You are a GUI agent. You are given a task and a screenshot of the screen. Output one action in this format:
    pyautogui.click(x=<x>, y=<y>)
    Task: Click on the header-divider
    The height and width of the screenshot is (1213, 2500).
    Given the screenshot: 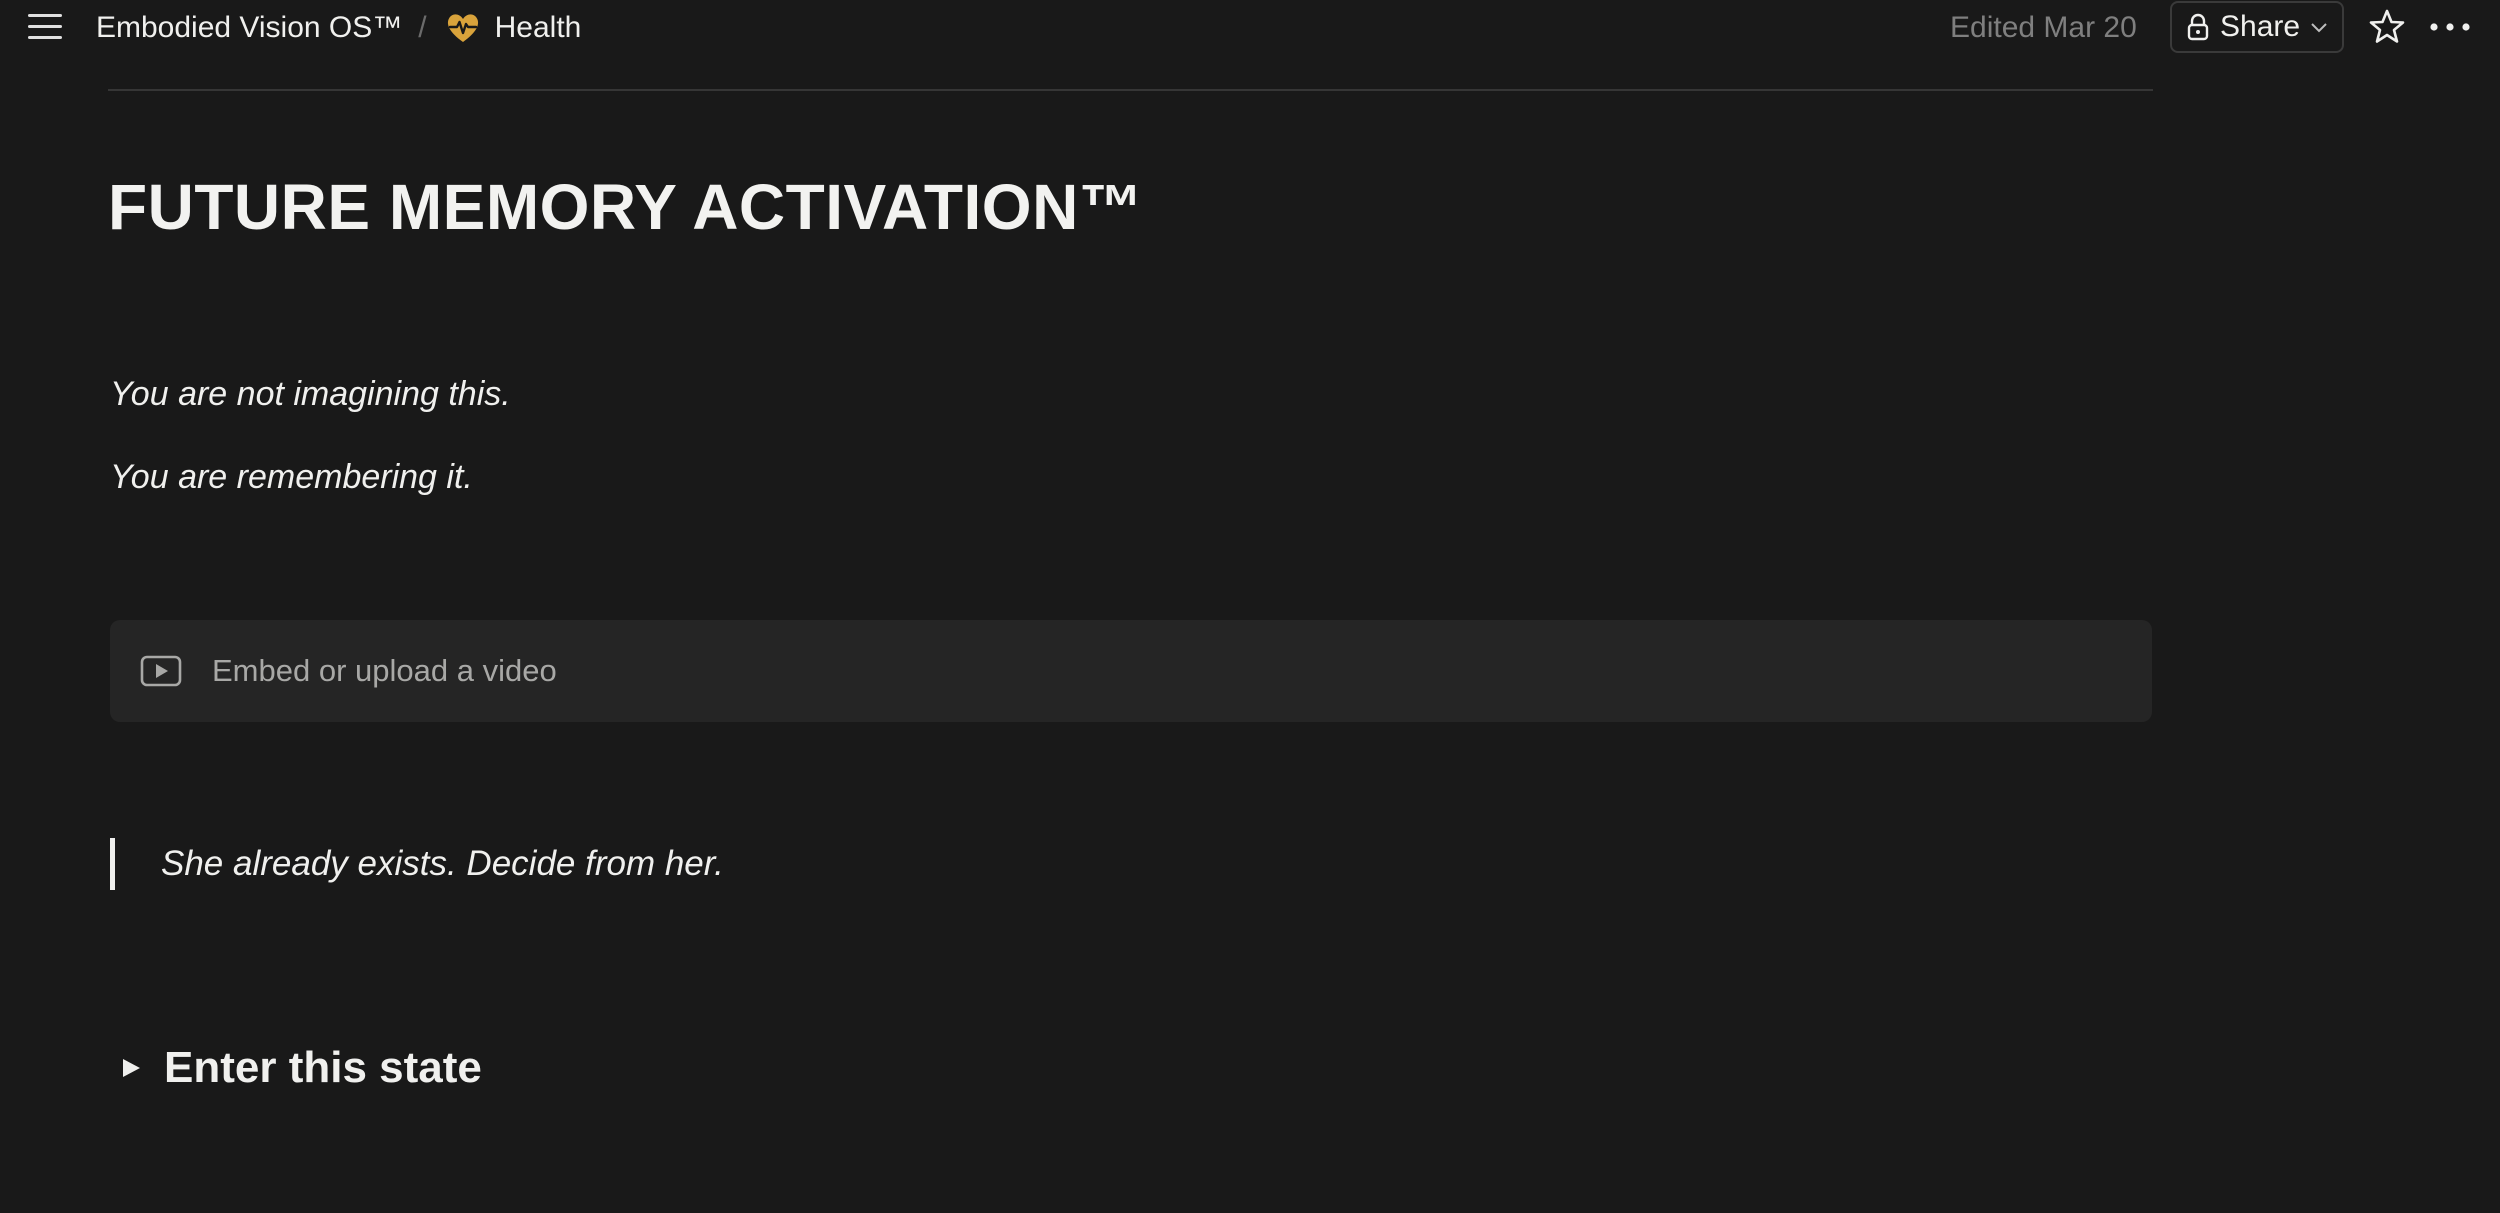 What is the action you would take?
    pyautogui.click(x=1130, y=90)
    